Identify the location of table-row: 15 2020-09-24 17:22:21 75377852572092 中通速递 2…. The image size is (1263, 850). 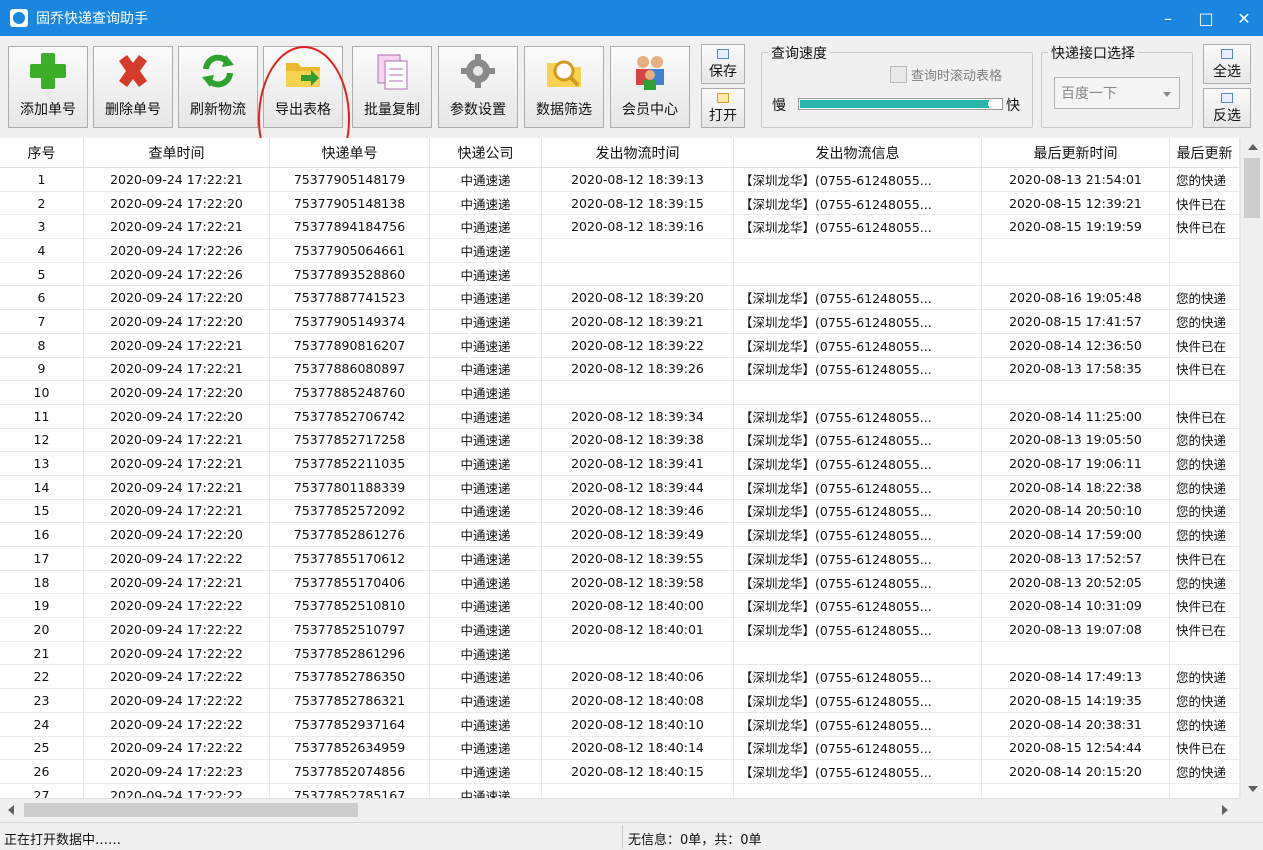
(620, 511).